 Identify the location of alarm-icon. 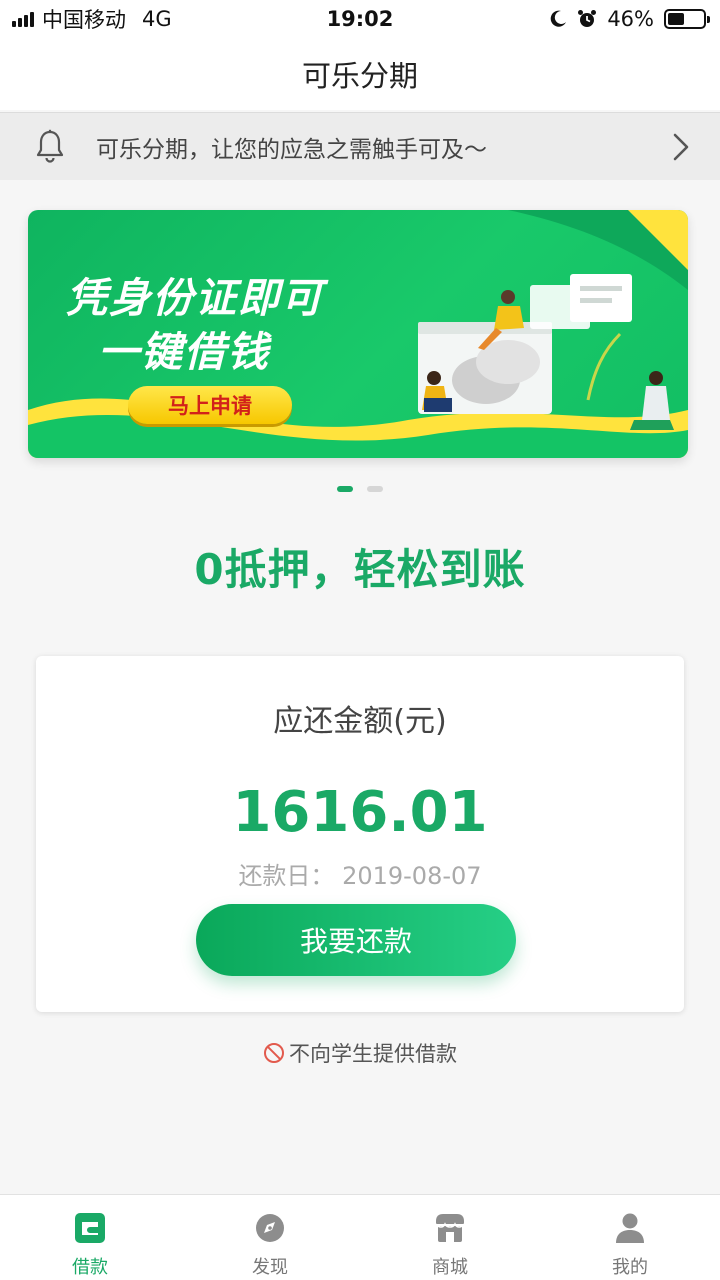
(587, 18).